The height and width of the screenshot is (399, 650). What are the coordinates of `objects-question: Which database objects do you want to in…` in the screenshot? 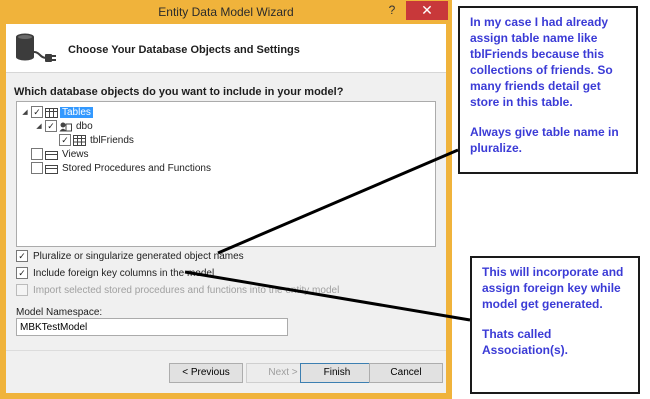 It's located at (179, 92).